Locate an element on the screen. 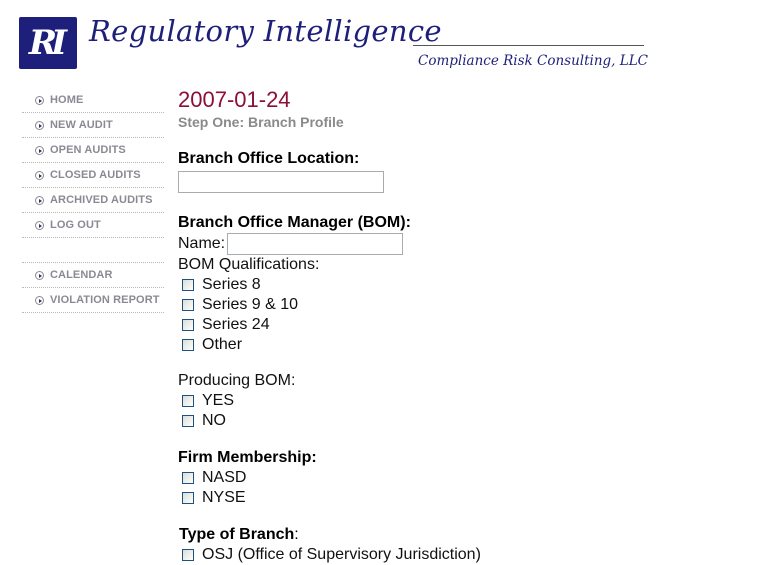 Image resolution: width=778 pixels, height=565 pixels. sidebar-item-calendar: CALENDAR is located at coordinates (93, 275).